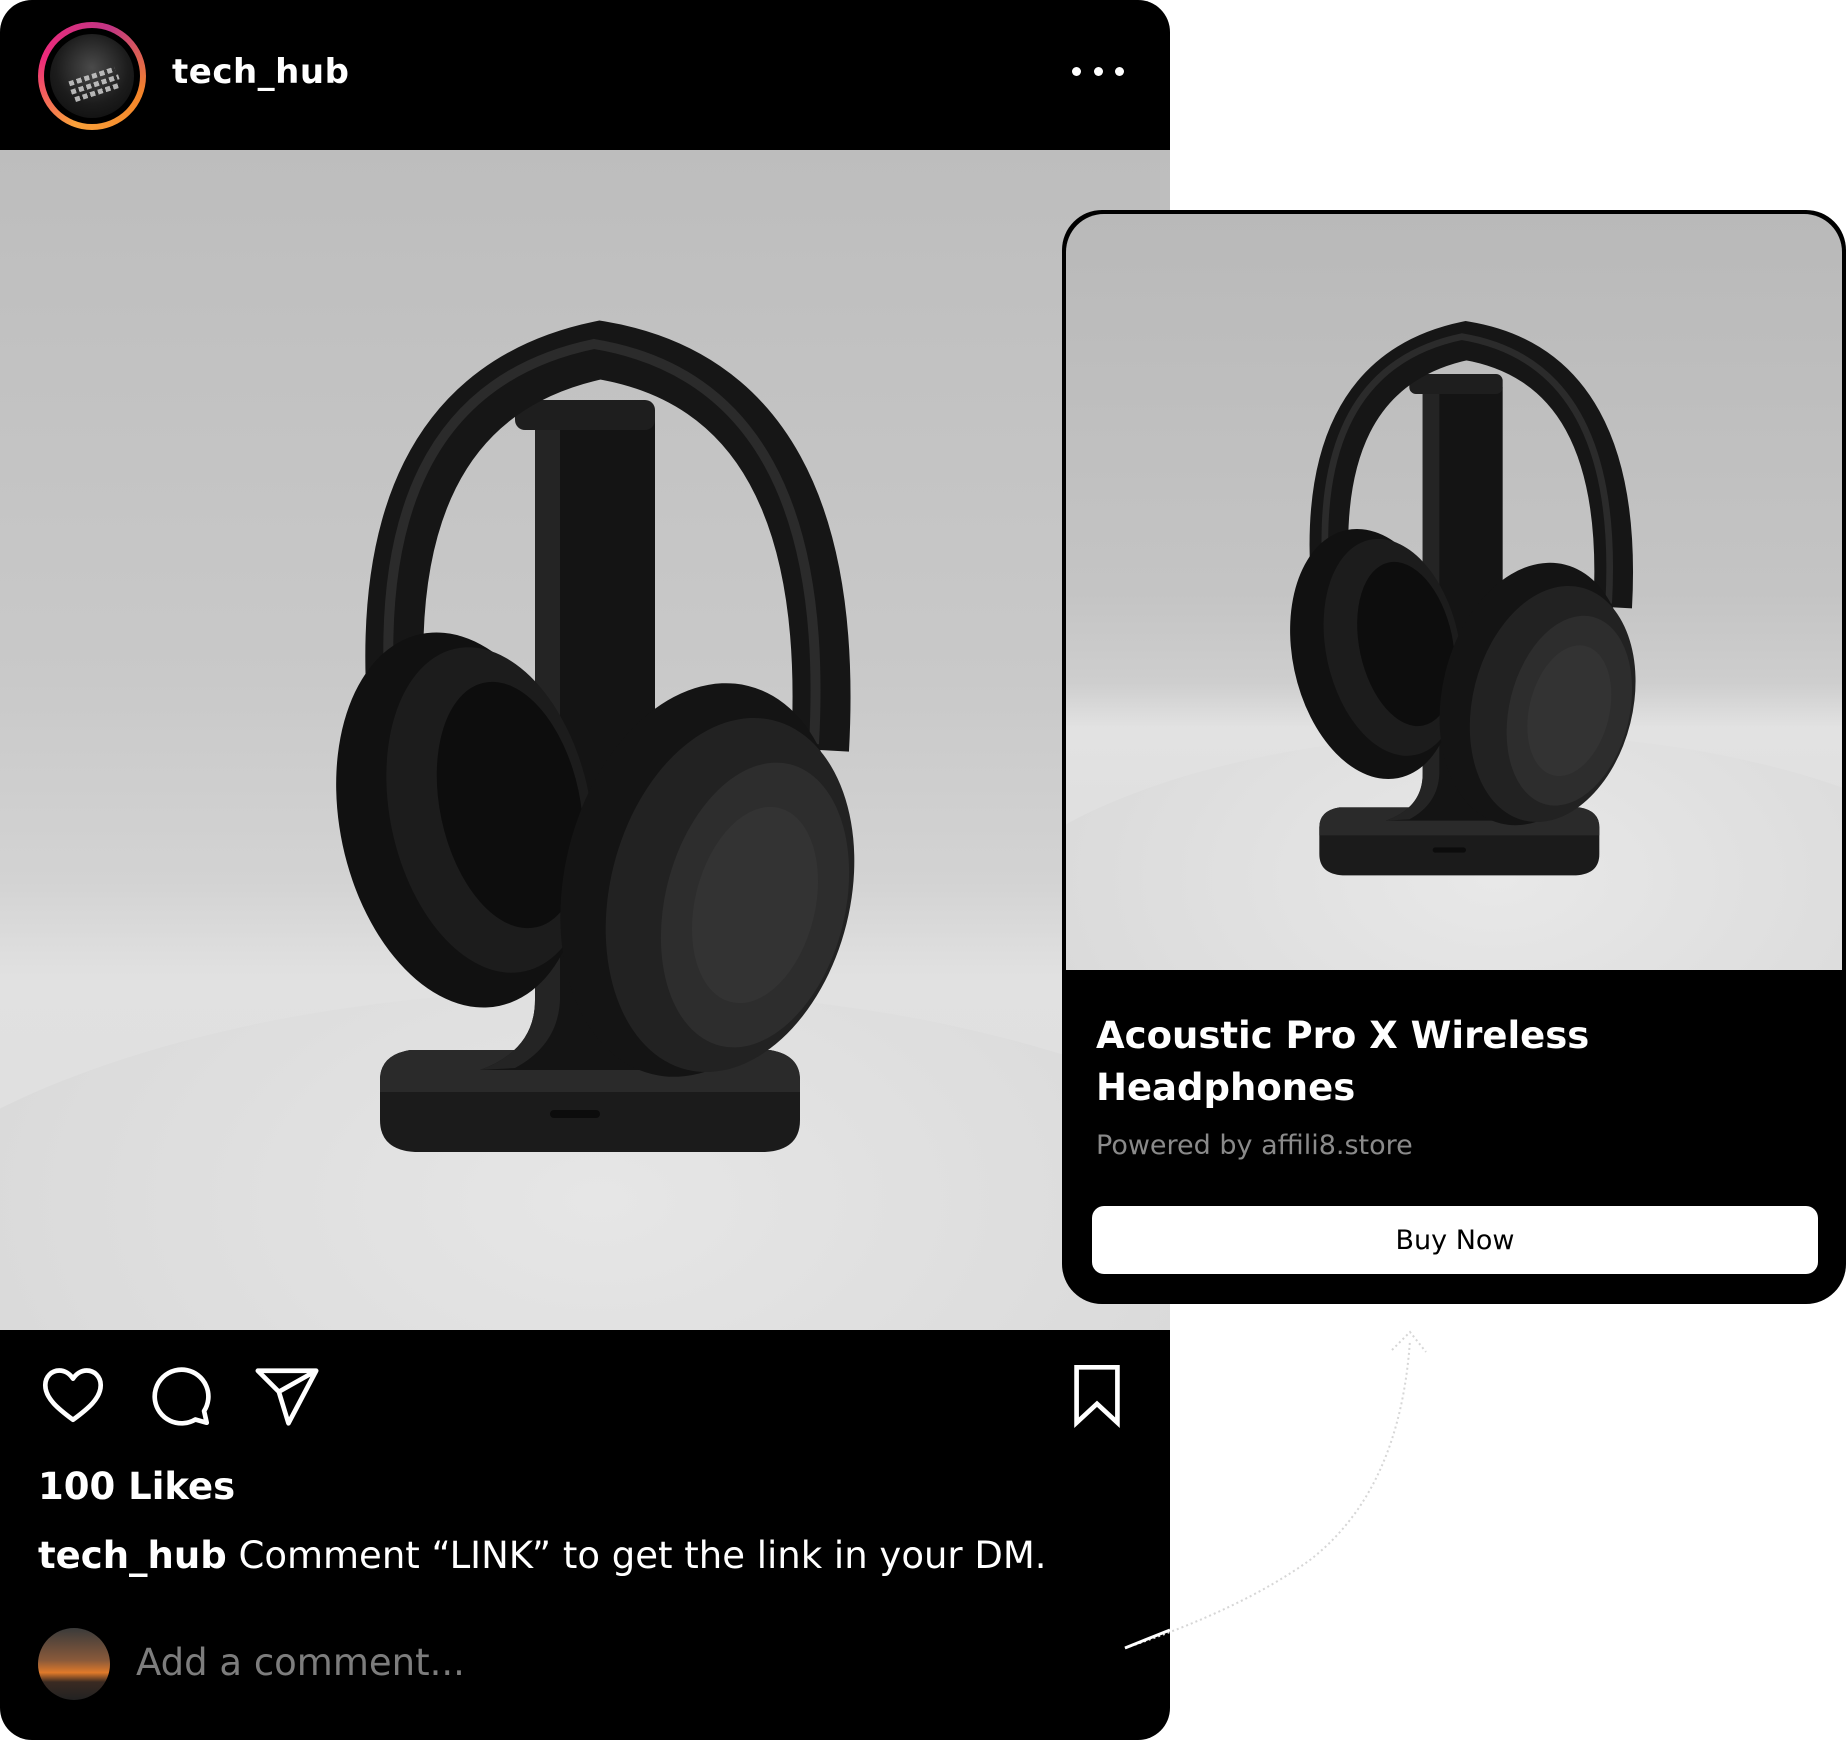  Describe the element at coordinates (287, 1399) in the screenshot. I see `send-icon` at that location.